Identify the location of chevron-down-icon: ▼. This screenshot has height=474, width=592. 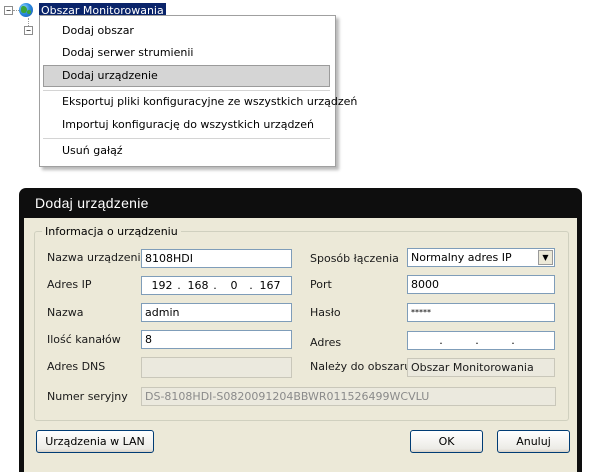
(545, 257).